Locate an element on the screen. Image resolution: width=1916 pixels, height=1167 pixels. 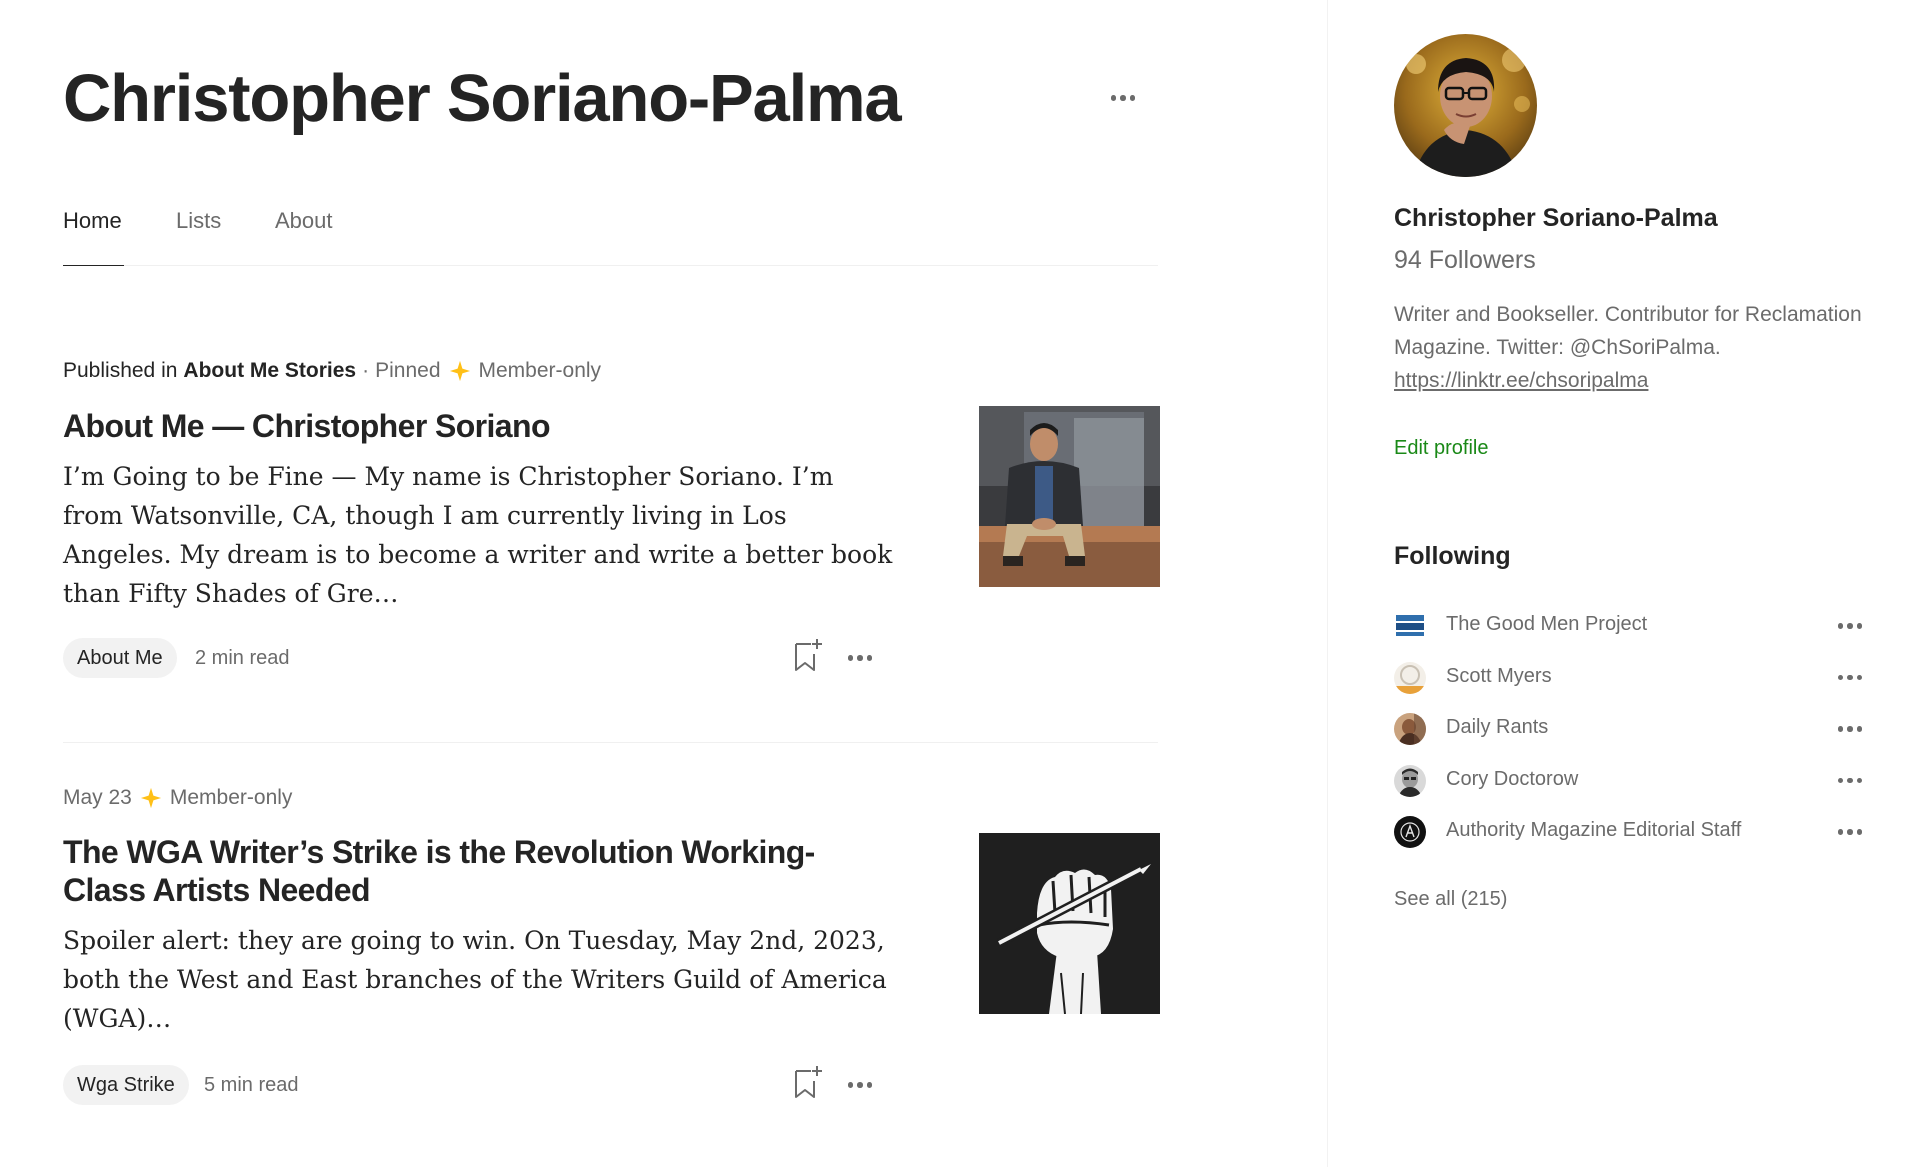
profile-header: Christopher Soriano-Palma is located at coordinates (610, 103).